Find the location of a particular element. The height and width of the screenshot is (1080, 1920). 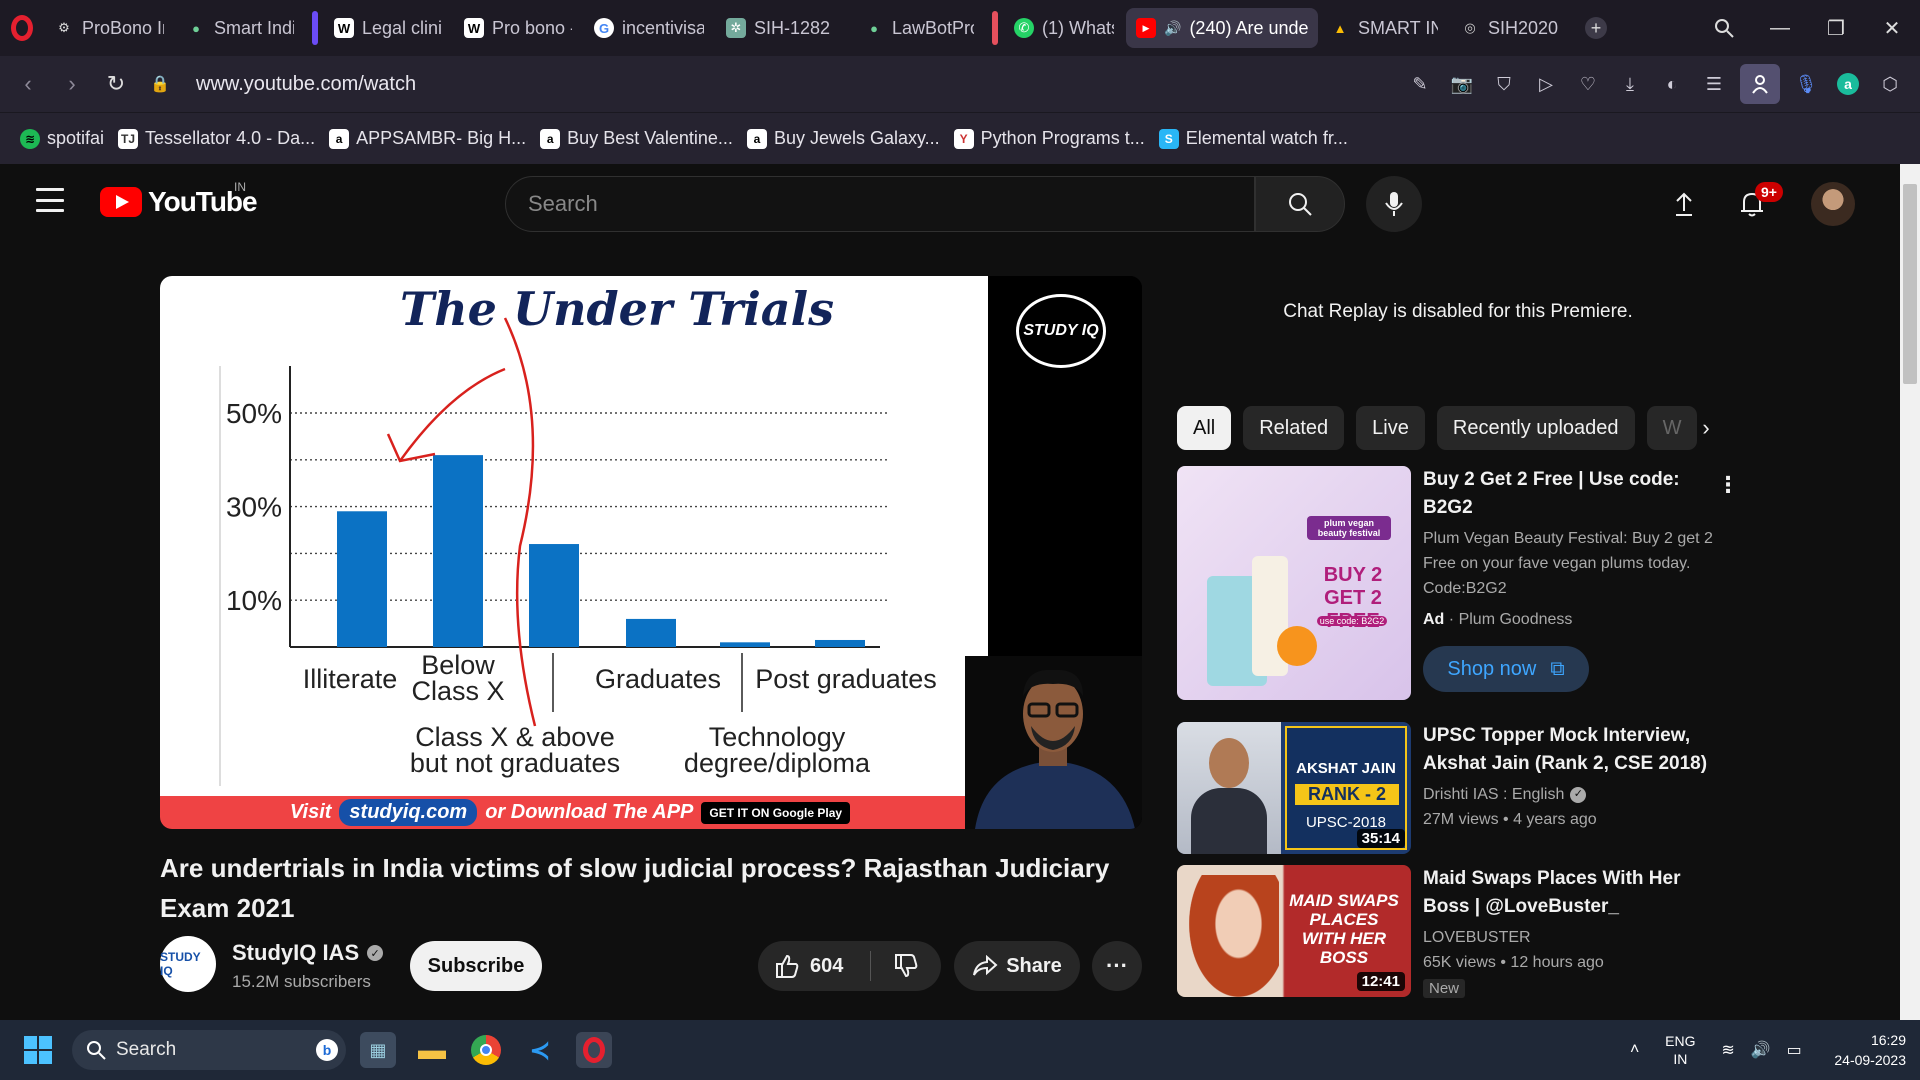

chip-related: Related is located at coordinates (1294, 428).